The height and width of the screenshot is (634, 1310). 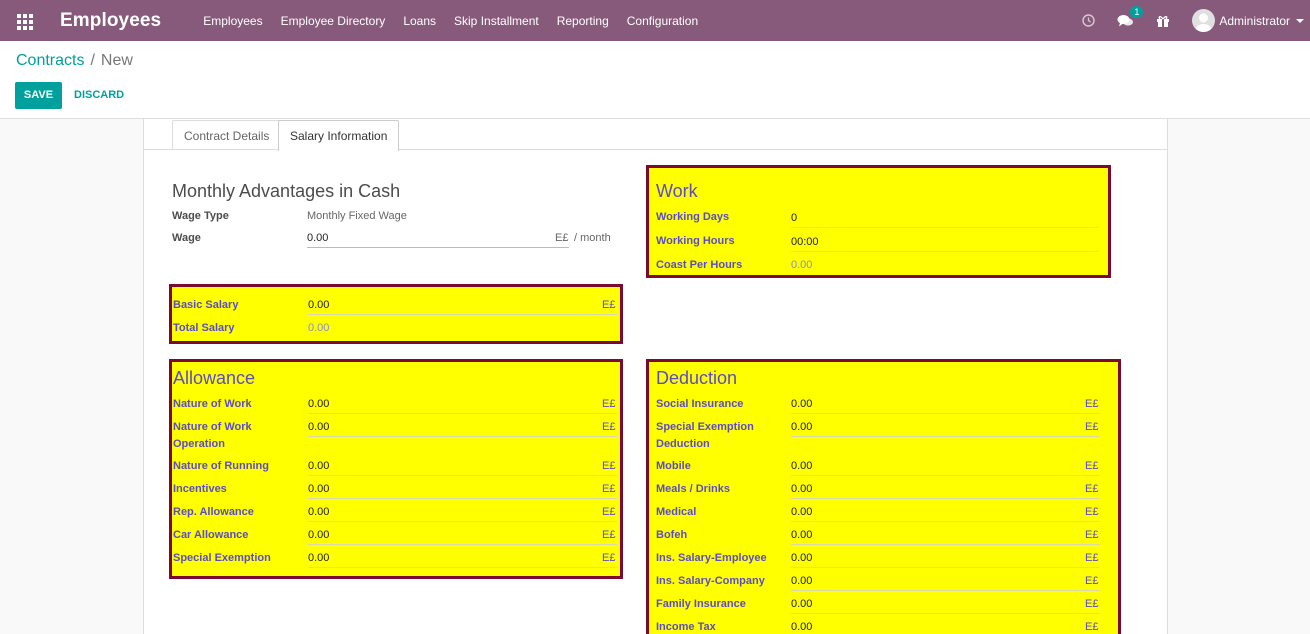 What do you see at coordinates (200, 489) in the screenshot?
I see `allowance-label: Incentives` at bounding box center [200, 489].